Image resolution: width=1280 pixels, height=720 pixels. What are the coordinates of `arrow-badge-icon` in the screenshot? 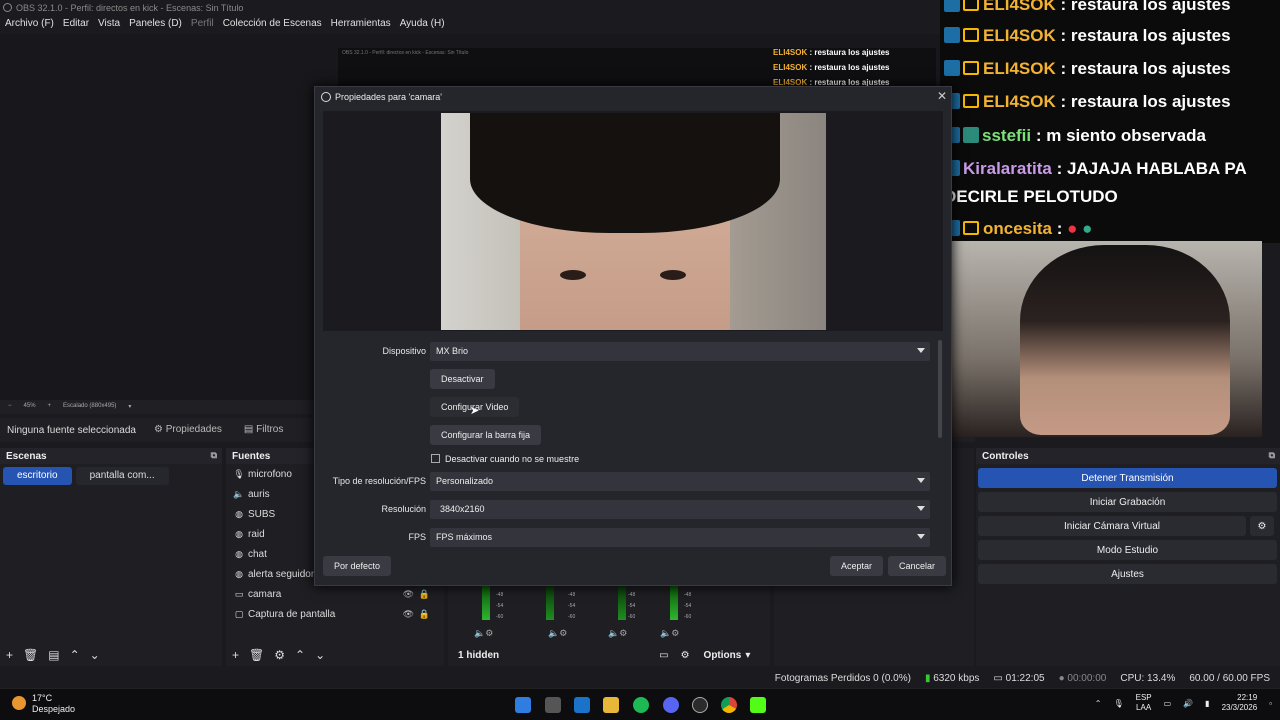 It's located at (952, 68).